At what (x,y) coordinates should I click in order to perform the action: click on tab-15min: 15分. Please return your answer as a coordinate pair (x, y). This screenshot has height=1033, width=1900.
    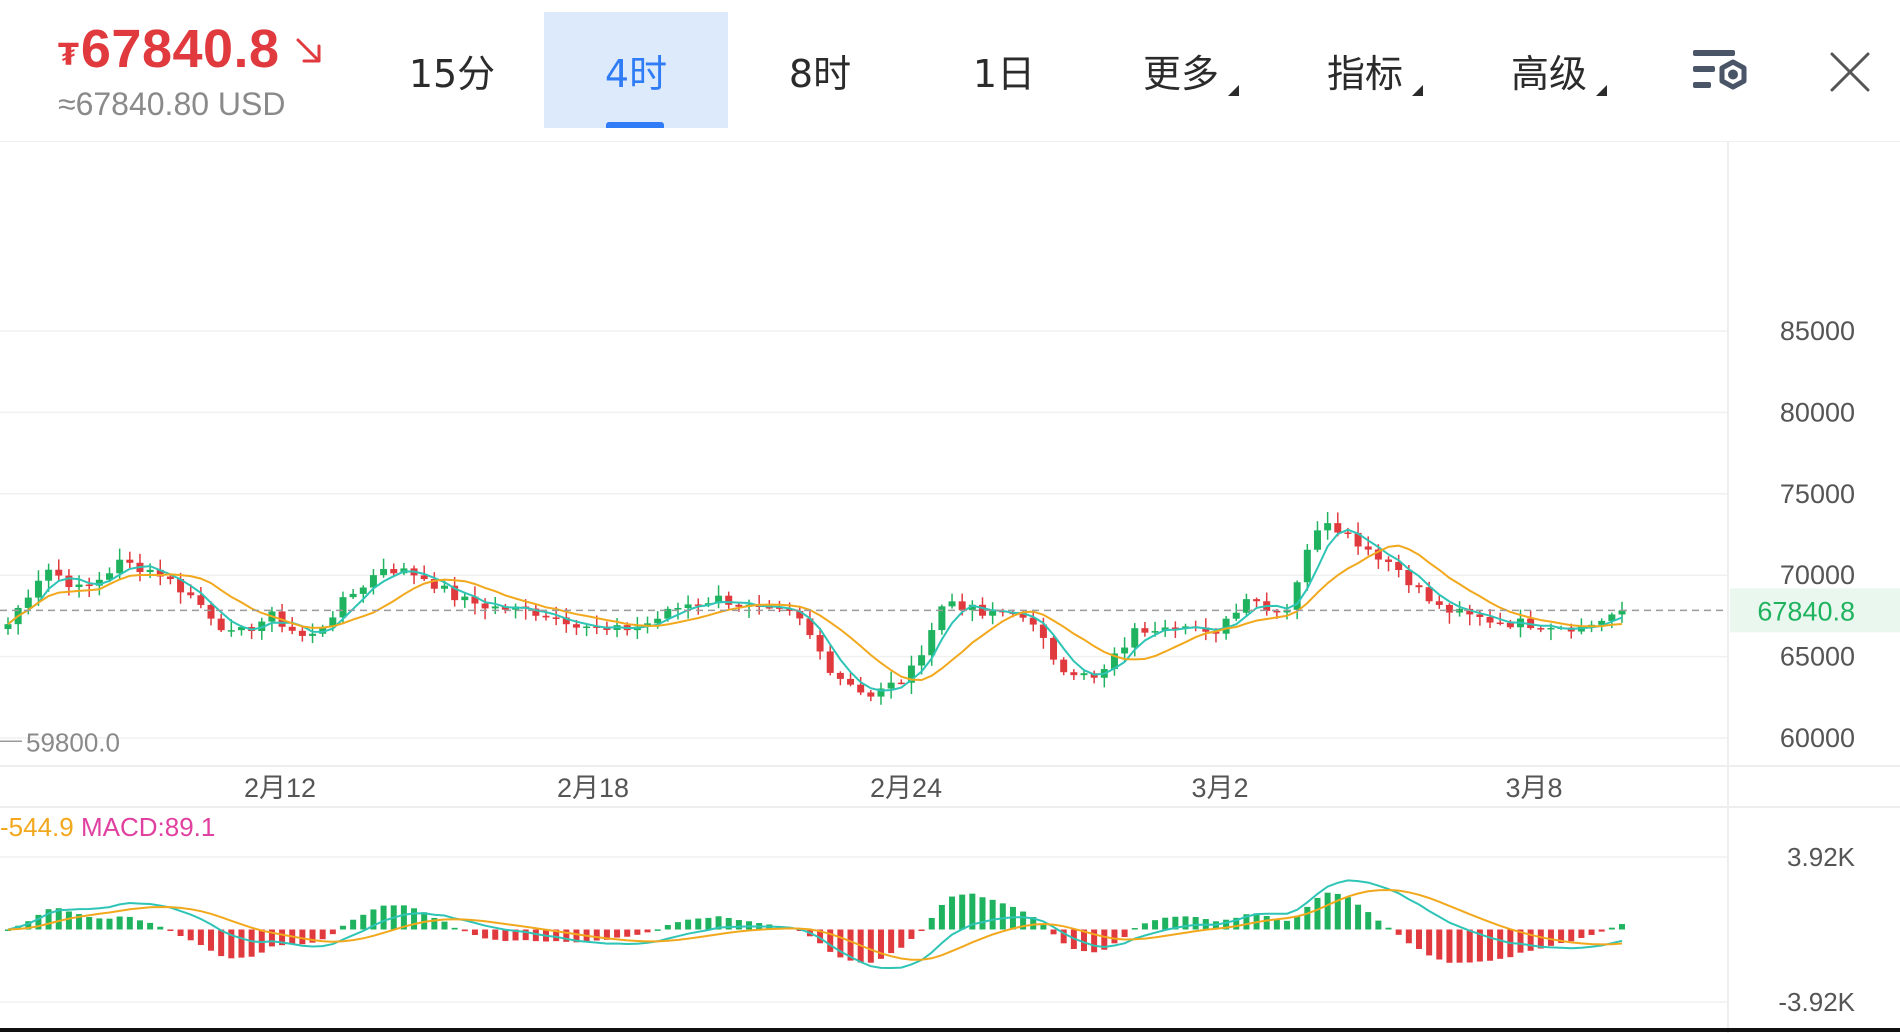
    Looking at the image, I should click on (452, 70).